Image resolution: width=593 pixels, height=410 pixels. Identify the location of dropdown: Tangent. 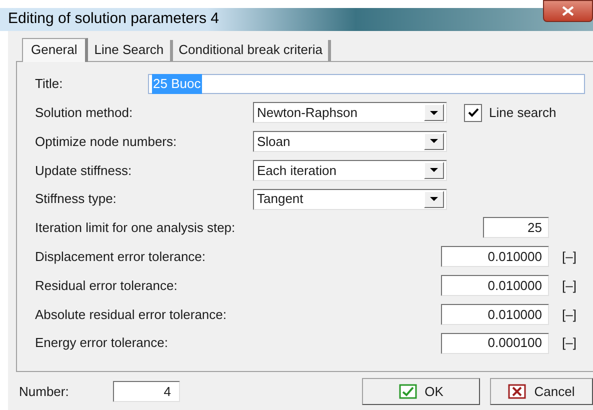
(350, 199).